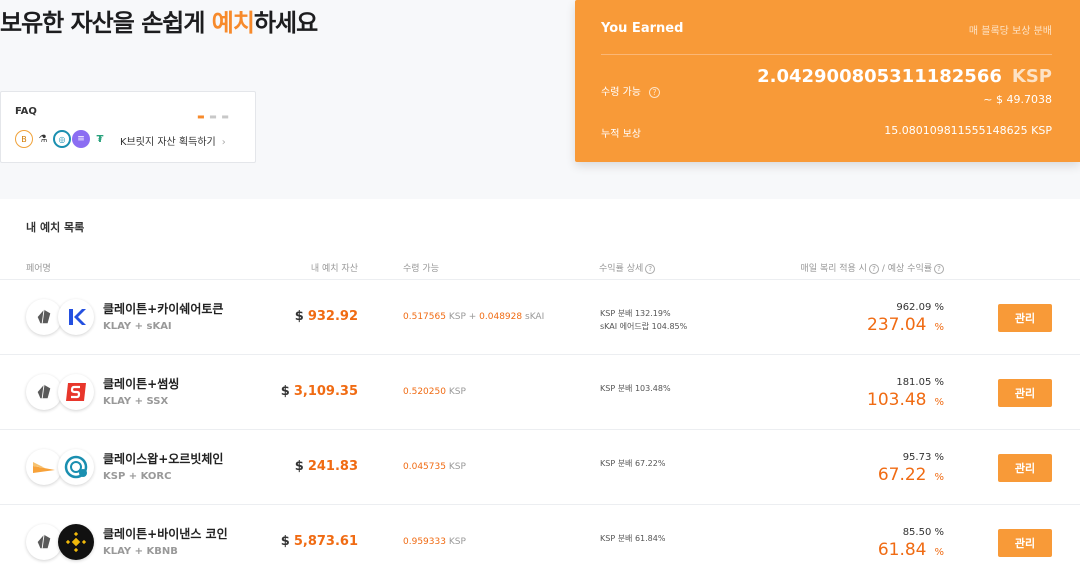  I want to click on claimable-amount: 2.042900805311182566 KSP, so click(904, 76).